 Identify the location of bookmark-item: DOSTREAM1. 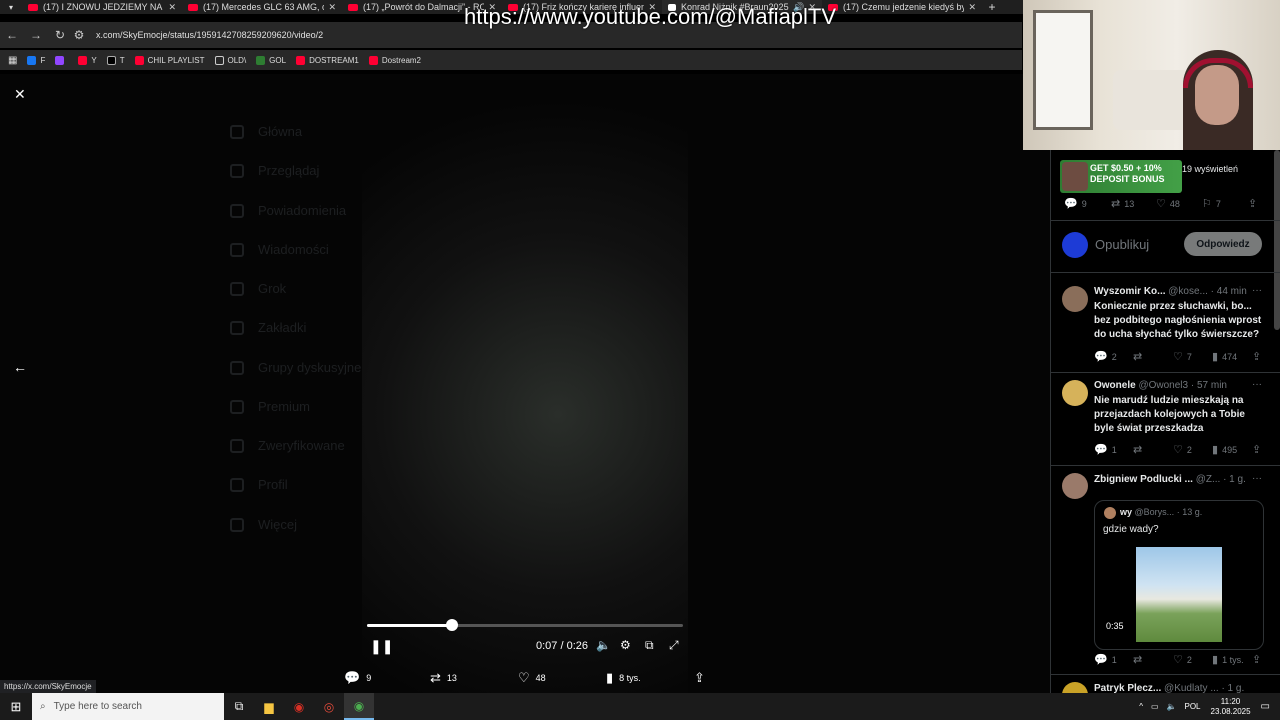
(327, 60).